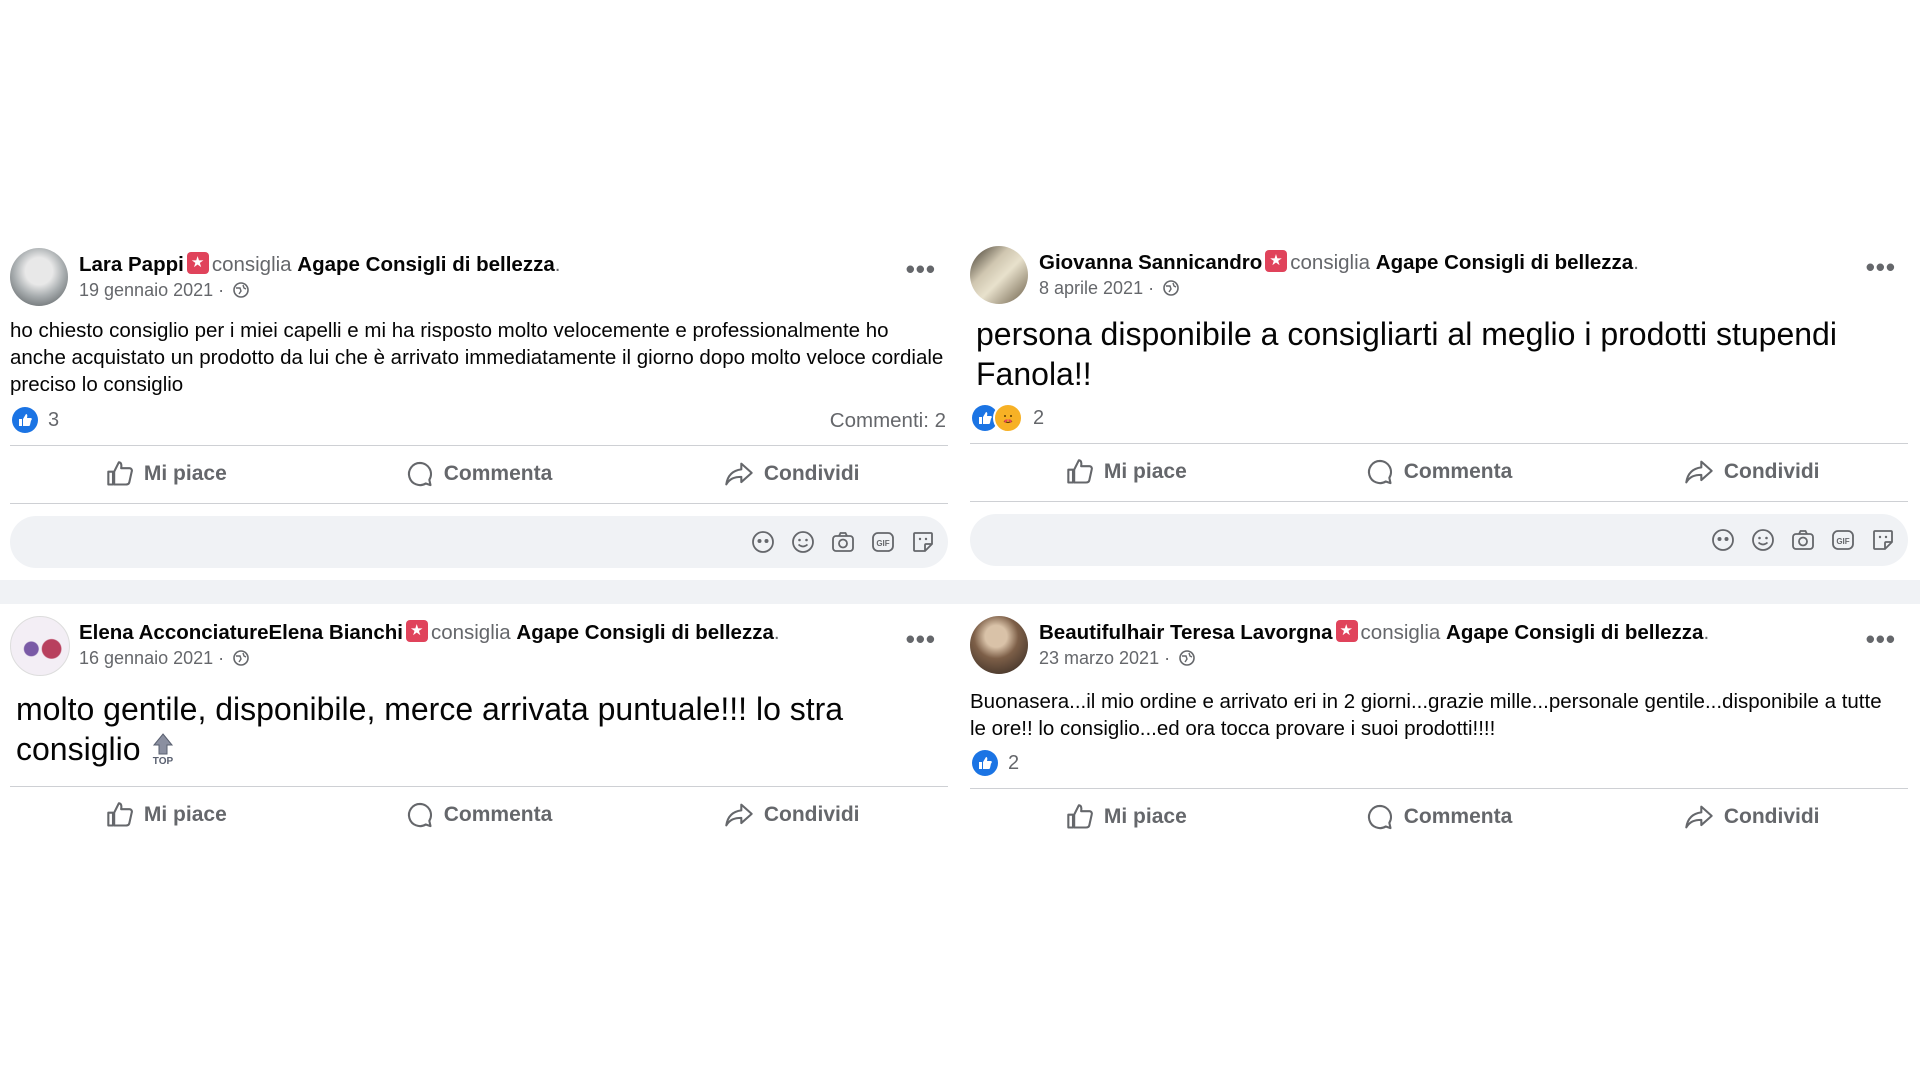 The image size is (1920, 1080). What do you see at coordinates (1400, 632) in the screenshot?
I see `recommends-text: consiglia` at bounding box center [1400, 632].